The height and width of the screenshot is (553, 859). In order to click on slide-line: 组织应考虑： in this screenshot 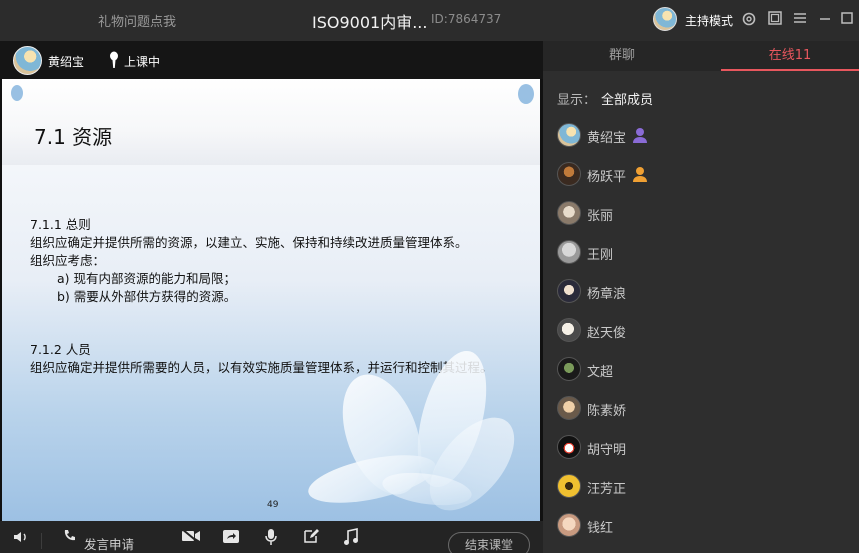, I will do `click(68, 260)`.